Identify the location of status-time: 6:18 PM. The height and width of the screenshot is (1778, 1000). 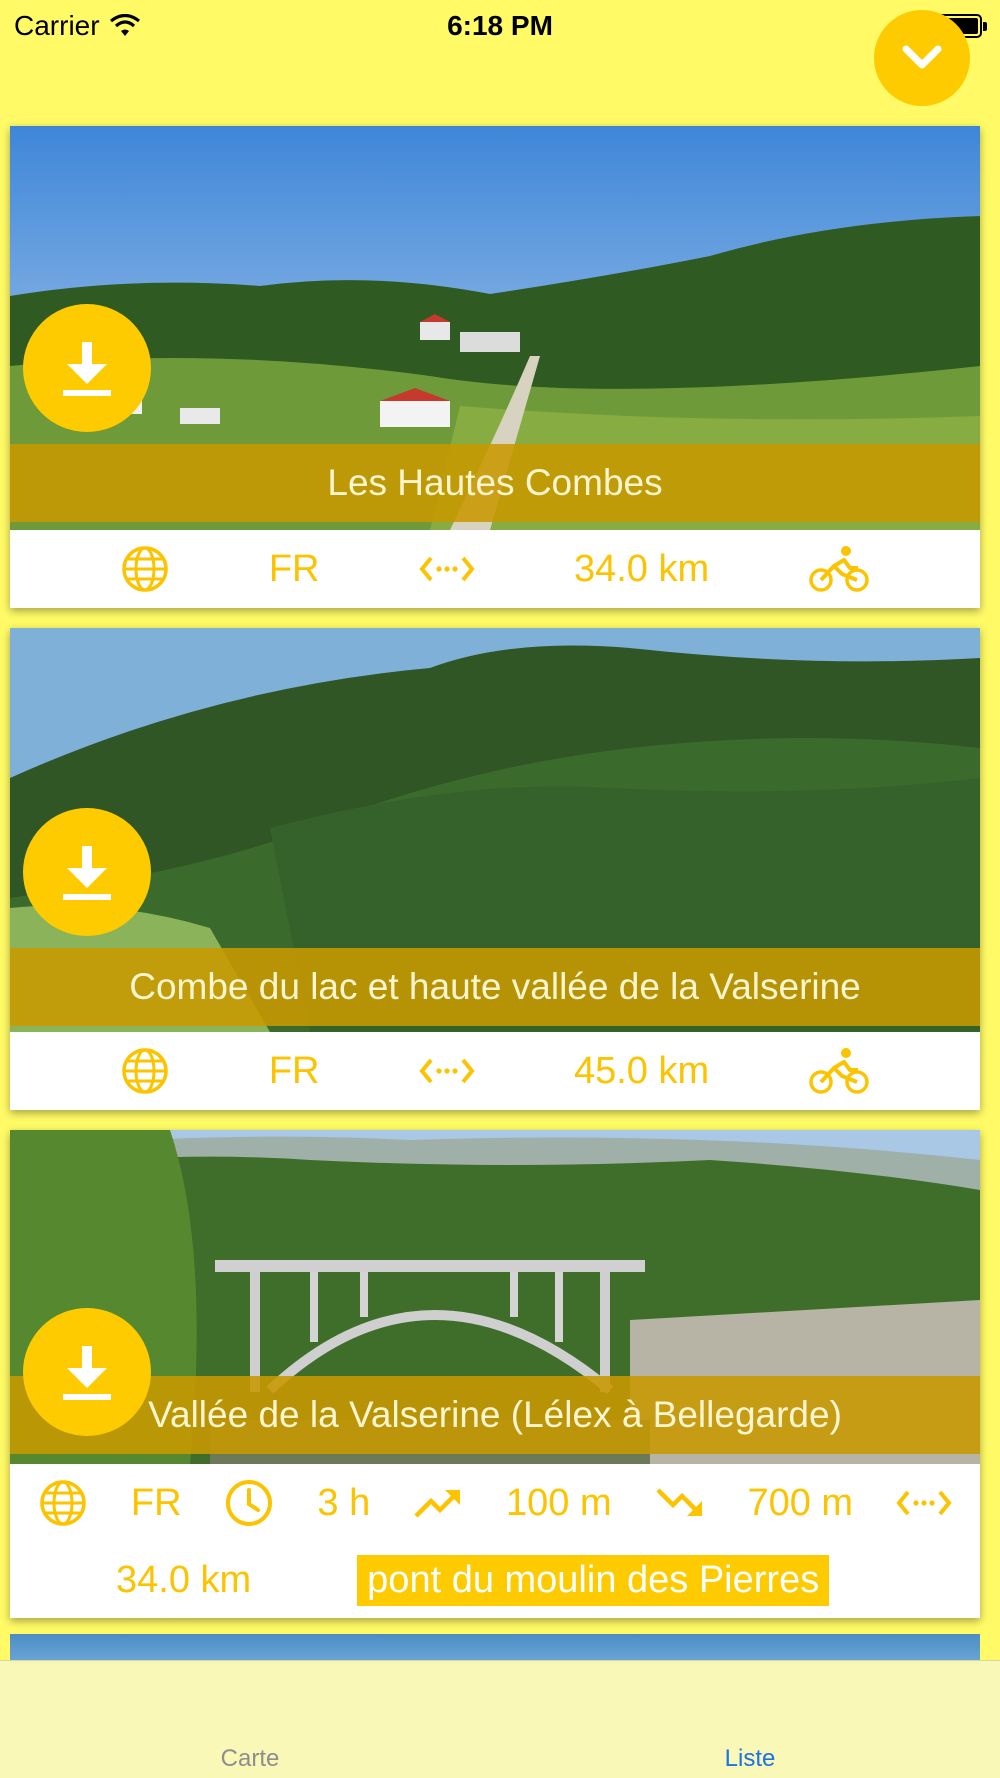
(500, 25).